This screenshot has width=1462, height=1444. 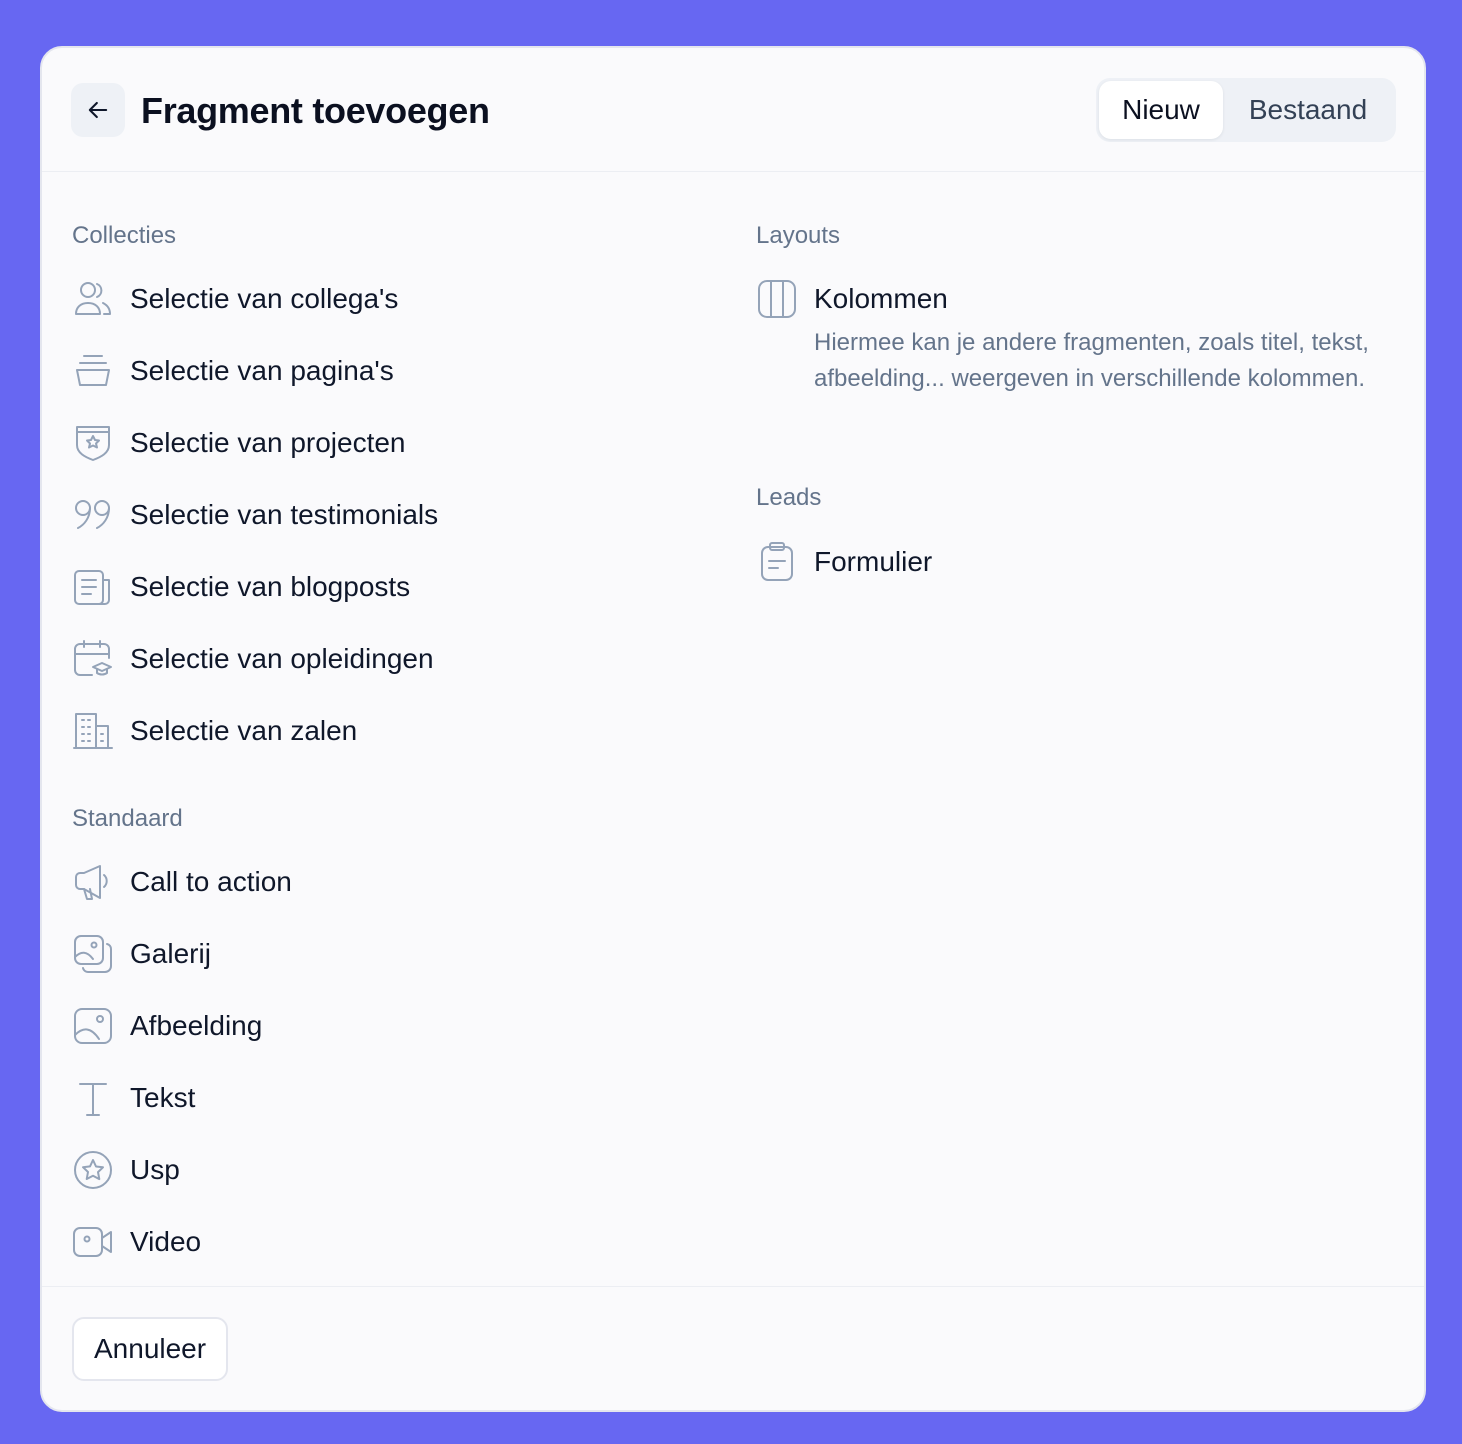 I want to click on item-pagina: Selectie van pagina's, so click(x=233, y=371).